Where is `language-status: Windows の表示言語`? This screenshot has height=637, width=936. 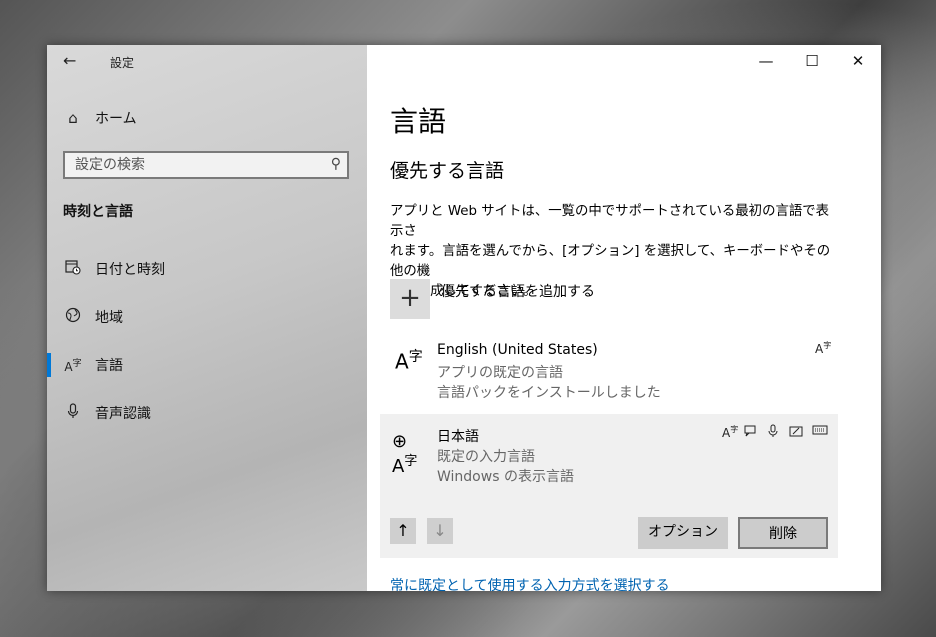
language-status: Windows の表示言語 is located at coordinates (505, 477).